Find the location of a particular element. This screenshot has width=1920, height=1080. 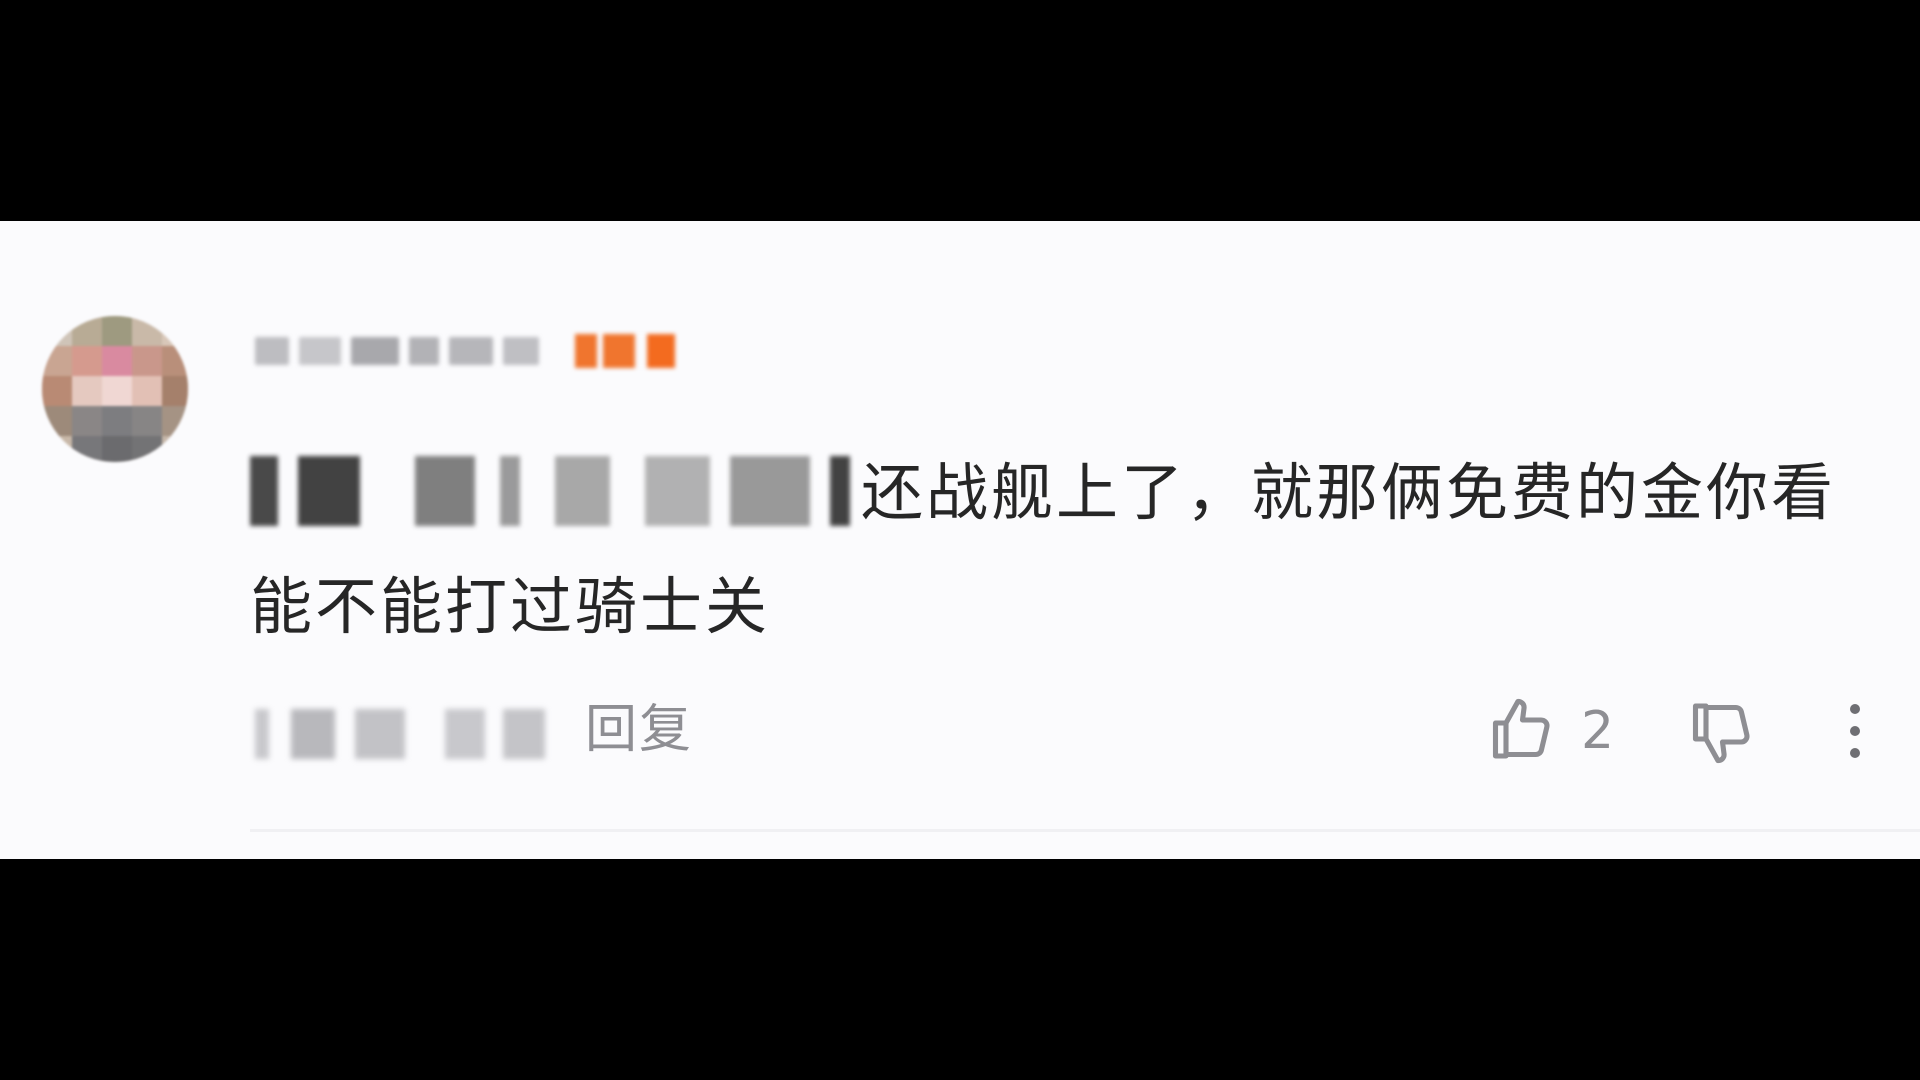

timestamp-obscured is located at coordinates (400, 734).